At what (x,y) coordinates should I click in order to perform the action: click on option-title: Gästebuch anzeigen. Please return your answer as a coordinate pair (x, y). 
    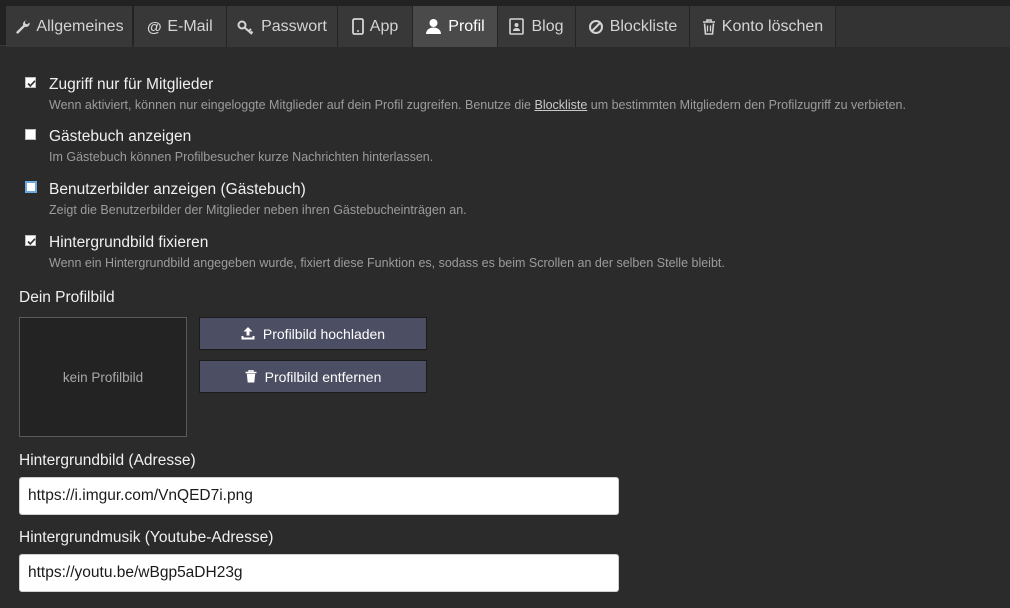
    Looking at the image, I should click on (120, 136).